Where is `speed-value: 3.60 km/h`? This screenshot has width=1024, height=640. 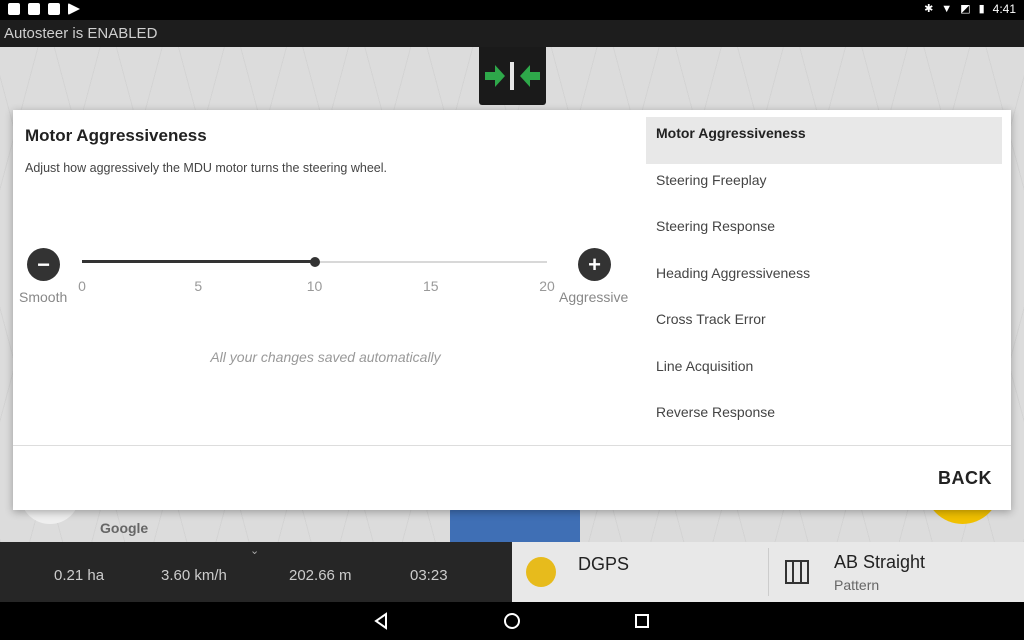
speed-value: 3.60 km/h is located at coordinates (194, 575).